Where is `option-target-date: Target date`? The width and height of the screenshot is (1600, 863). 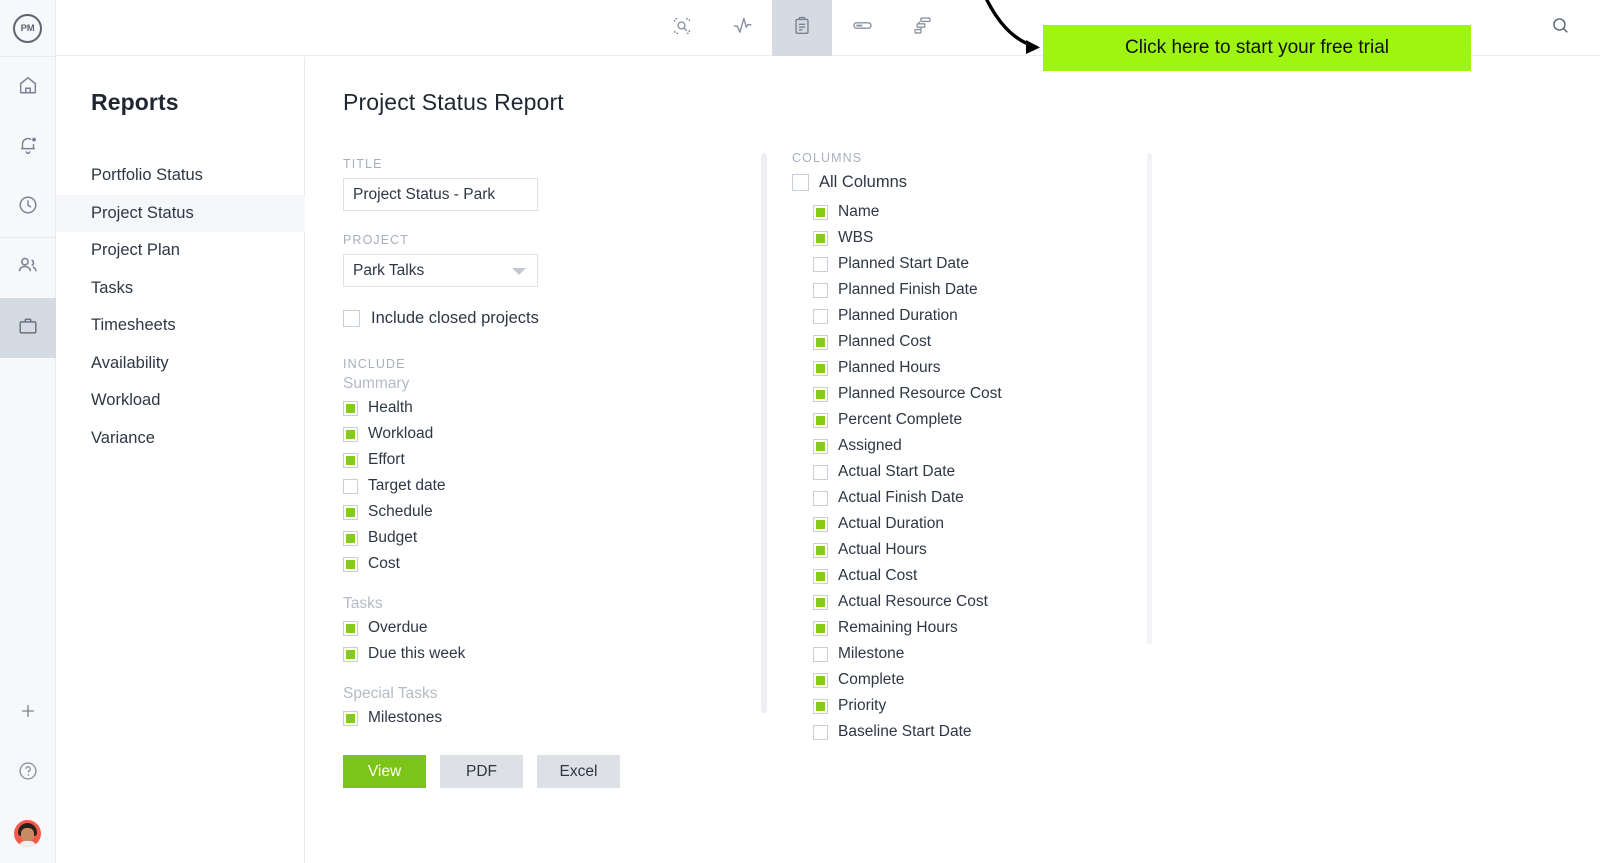 option-target-date: Target date is located at coordinates (553, 486).